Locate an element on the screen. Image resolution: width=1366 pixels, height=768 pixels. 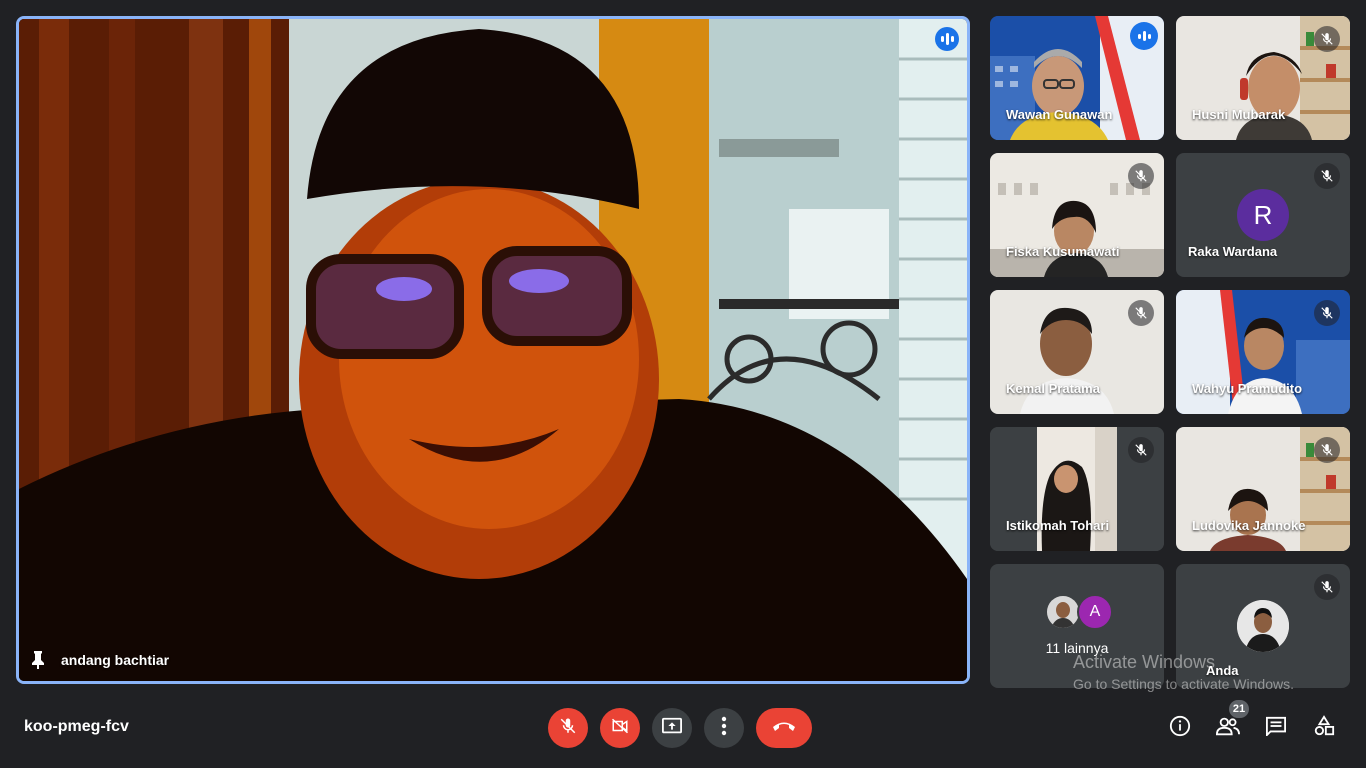
meeting-code: koo-pmeg-fcv is located at coordinates (76, 726).